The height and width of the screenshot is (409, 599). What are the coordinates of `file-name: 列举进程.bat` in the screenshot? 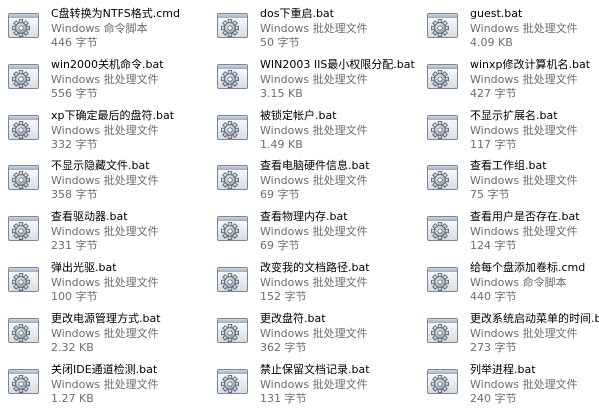 It's located at (503, 369).